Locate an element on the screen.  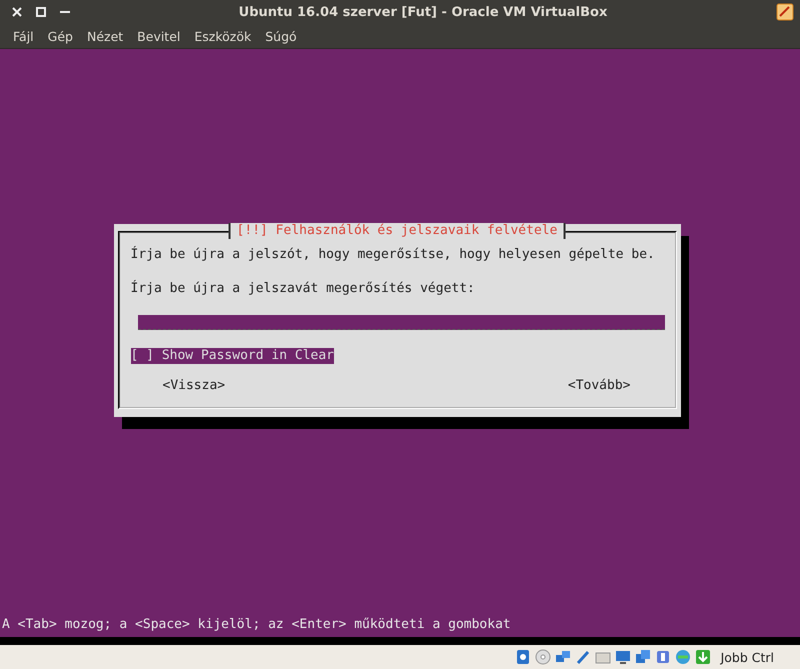
window-title: Ubuntu 16.04 szerver [Fut] - Oracle VM VirtualBox is located at coordinates (423, 12).